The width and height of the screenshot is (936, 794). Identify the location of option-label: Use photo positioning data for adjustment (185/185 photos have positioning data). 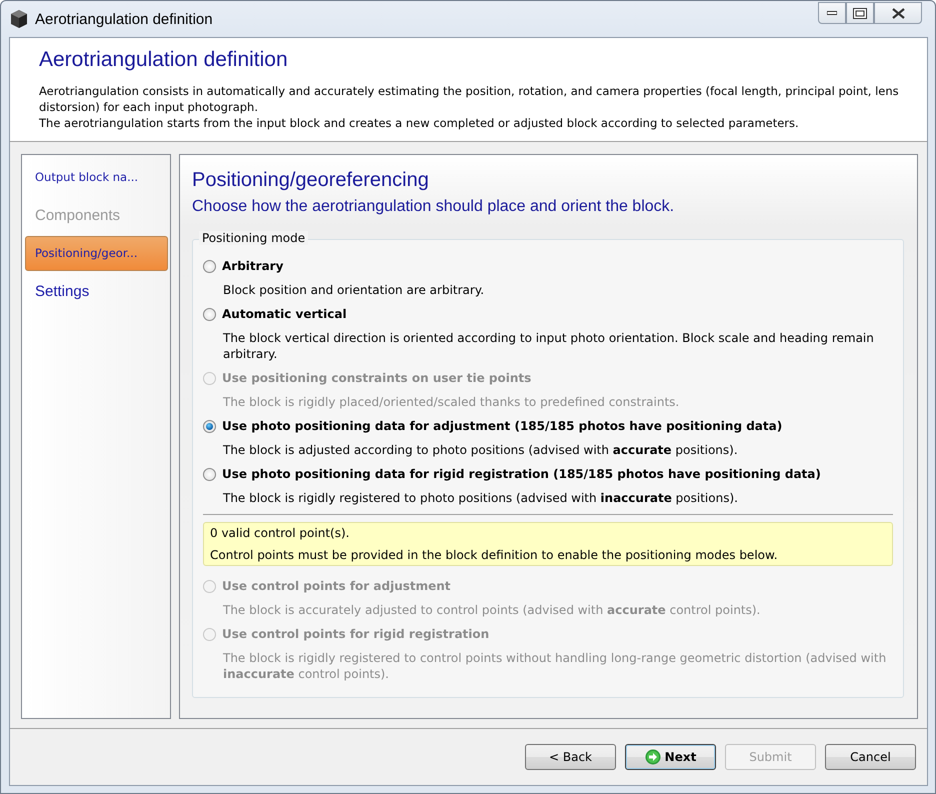
(502, 426).